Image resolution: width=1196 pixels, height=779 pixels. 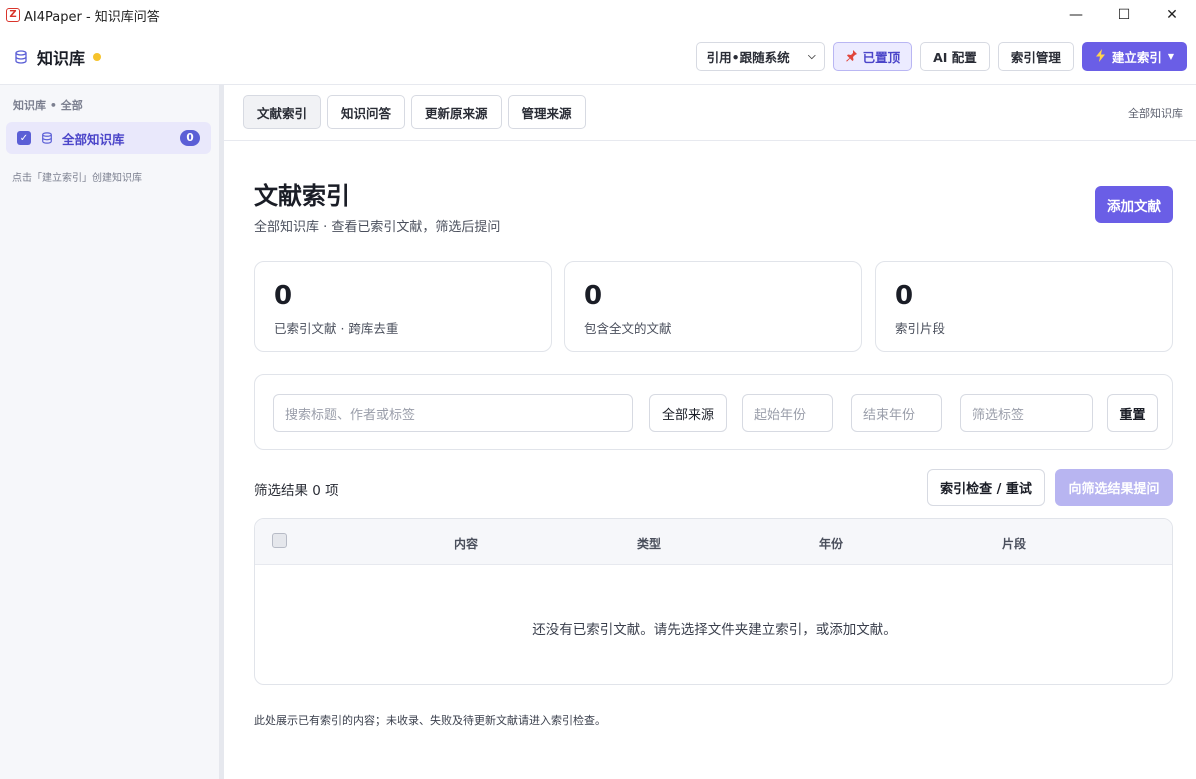 What do you see at coordinates (190, 138) in the screenshot?
I see `count-badge: 0` at bounding box center [190, 138].